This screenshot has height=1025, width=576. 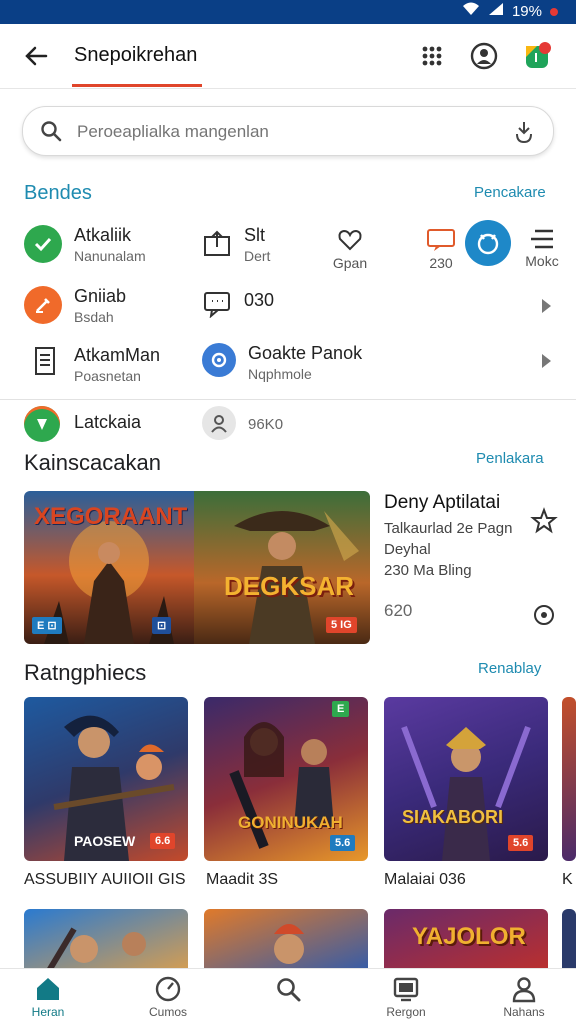 I want to click on section-link-featured: Penlakara, so click(x=510, y=458).